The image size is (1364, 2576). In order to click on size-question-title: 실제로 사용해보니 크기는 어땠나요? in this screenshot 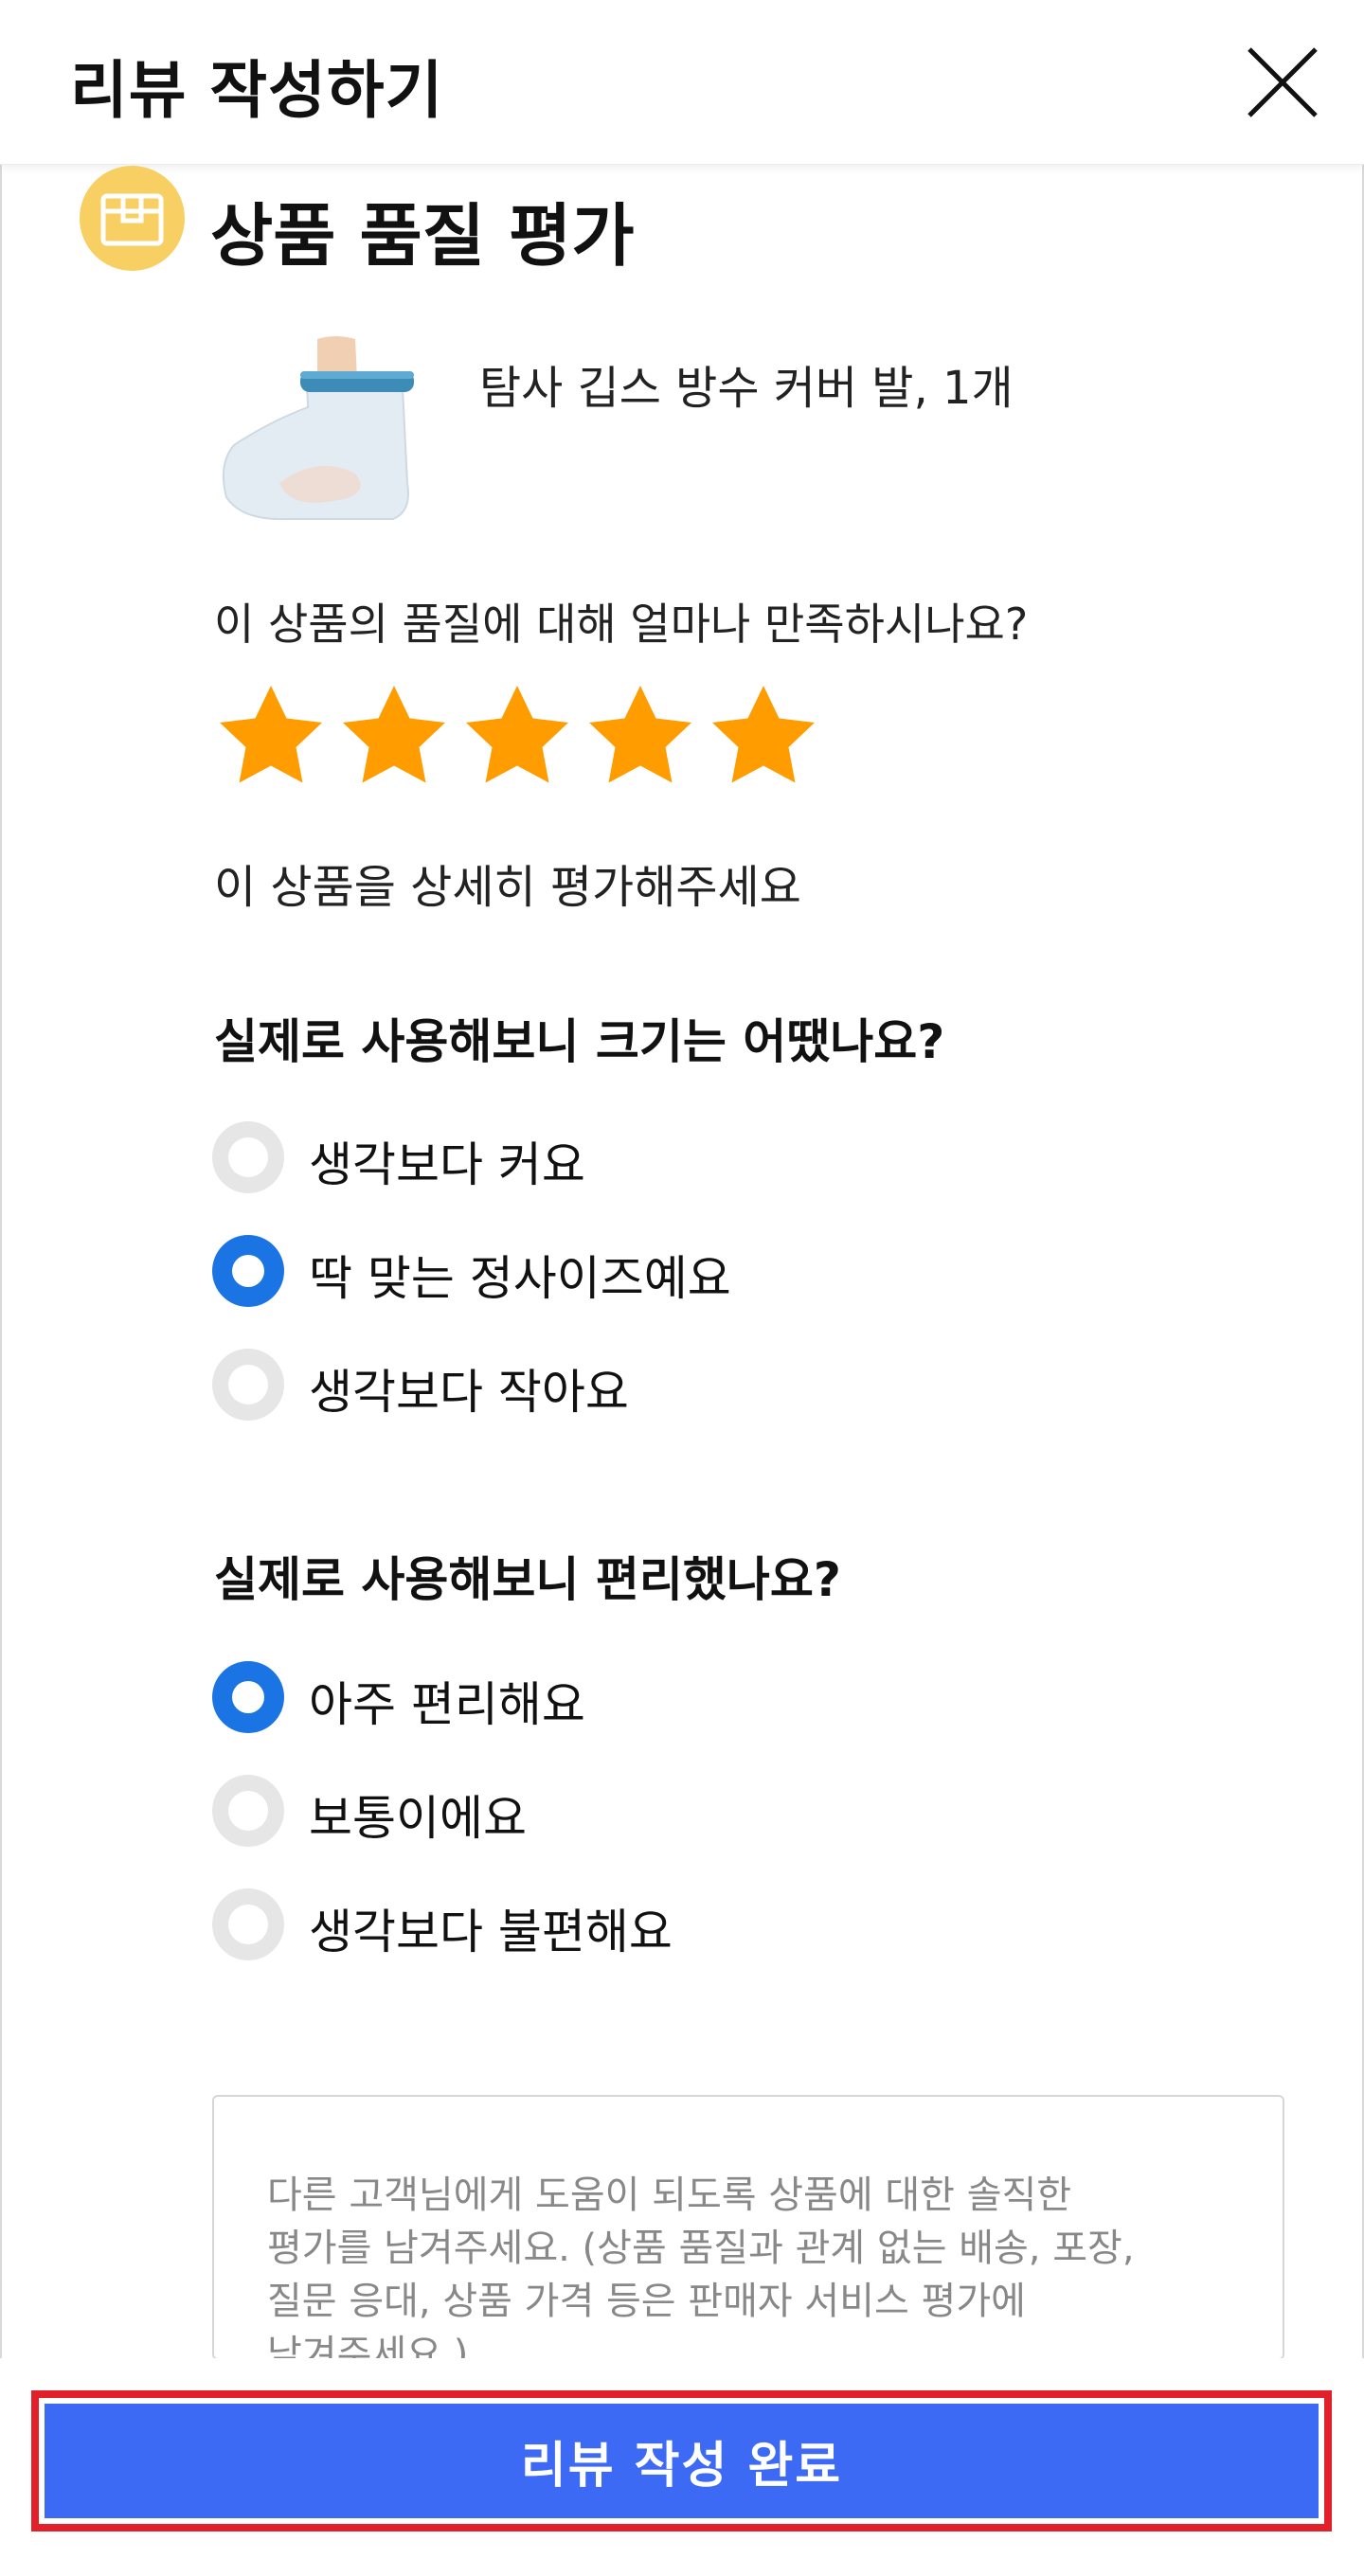, I will do `click(579, 1041)`.